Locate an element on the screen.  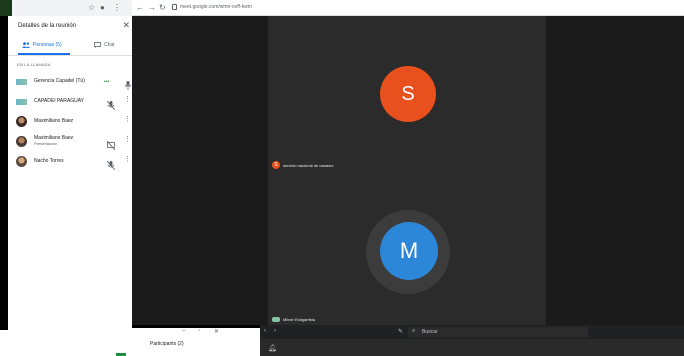
participant-row: Gerencia Capadel (Tú) ••• is located at coordinates (74, 82).